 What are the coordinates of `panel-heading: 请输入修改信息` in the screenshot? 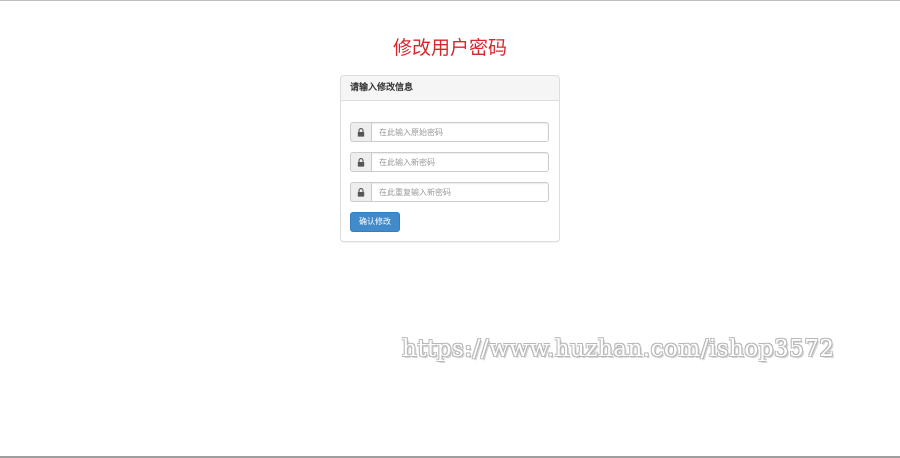 It's located at (450, 88).